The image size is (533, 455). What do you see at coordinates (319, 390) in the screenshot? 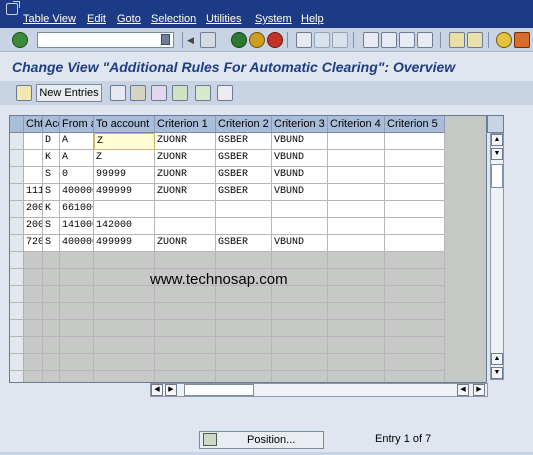
I see `horizontal-scrollbar: ◀ ▶ ◀ ▶` at bounding box center [319, 390].